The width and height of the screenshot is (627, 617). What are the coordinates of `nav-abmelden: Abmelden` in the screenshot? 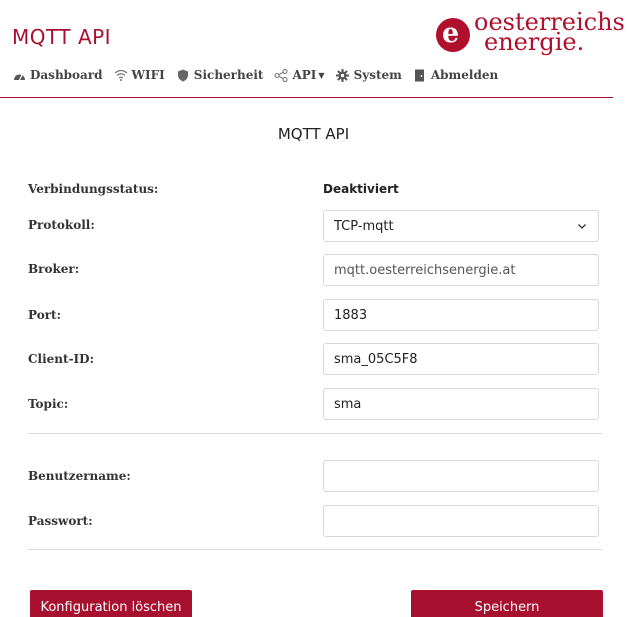 It's located at (455, 75).